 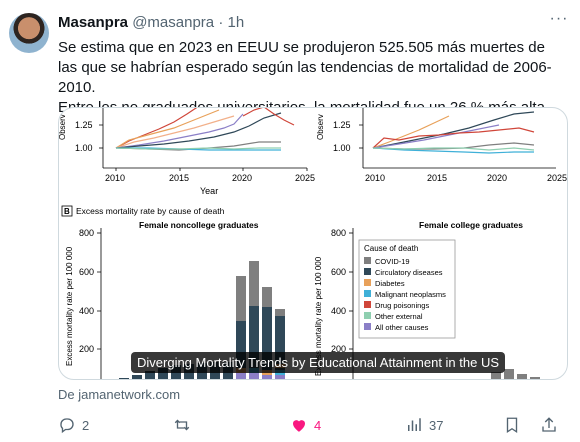 What do you see at coordinates (67, 426) in the screenshot?
I see `reply-icon` at bounding box center [67, 426].